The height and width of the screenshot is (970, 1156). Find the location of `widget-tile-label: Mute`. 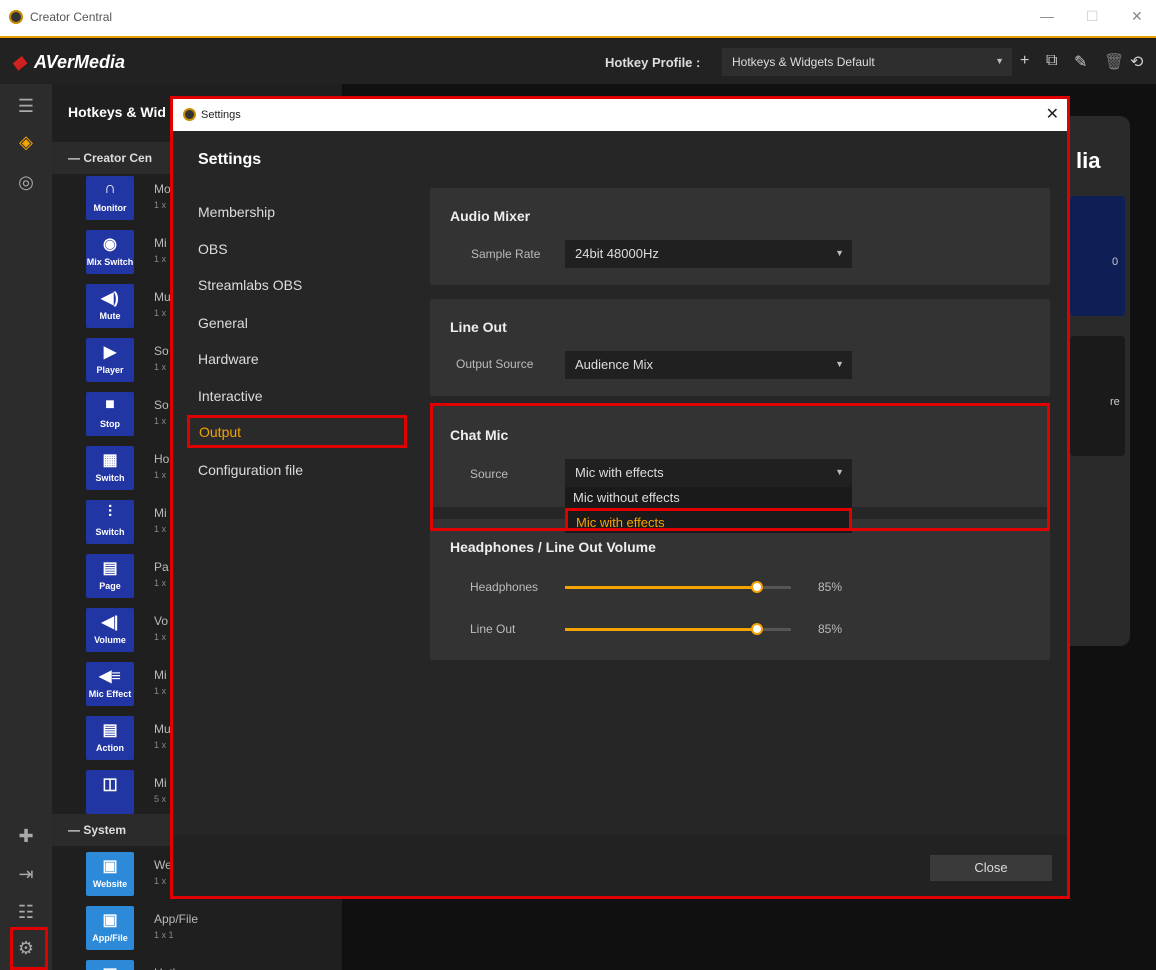

widget-tile-label: Mute is located at coordinates (110, 316).